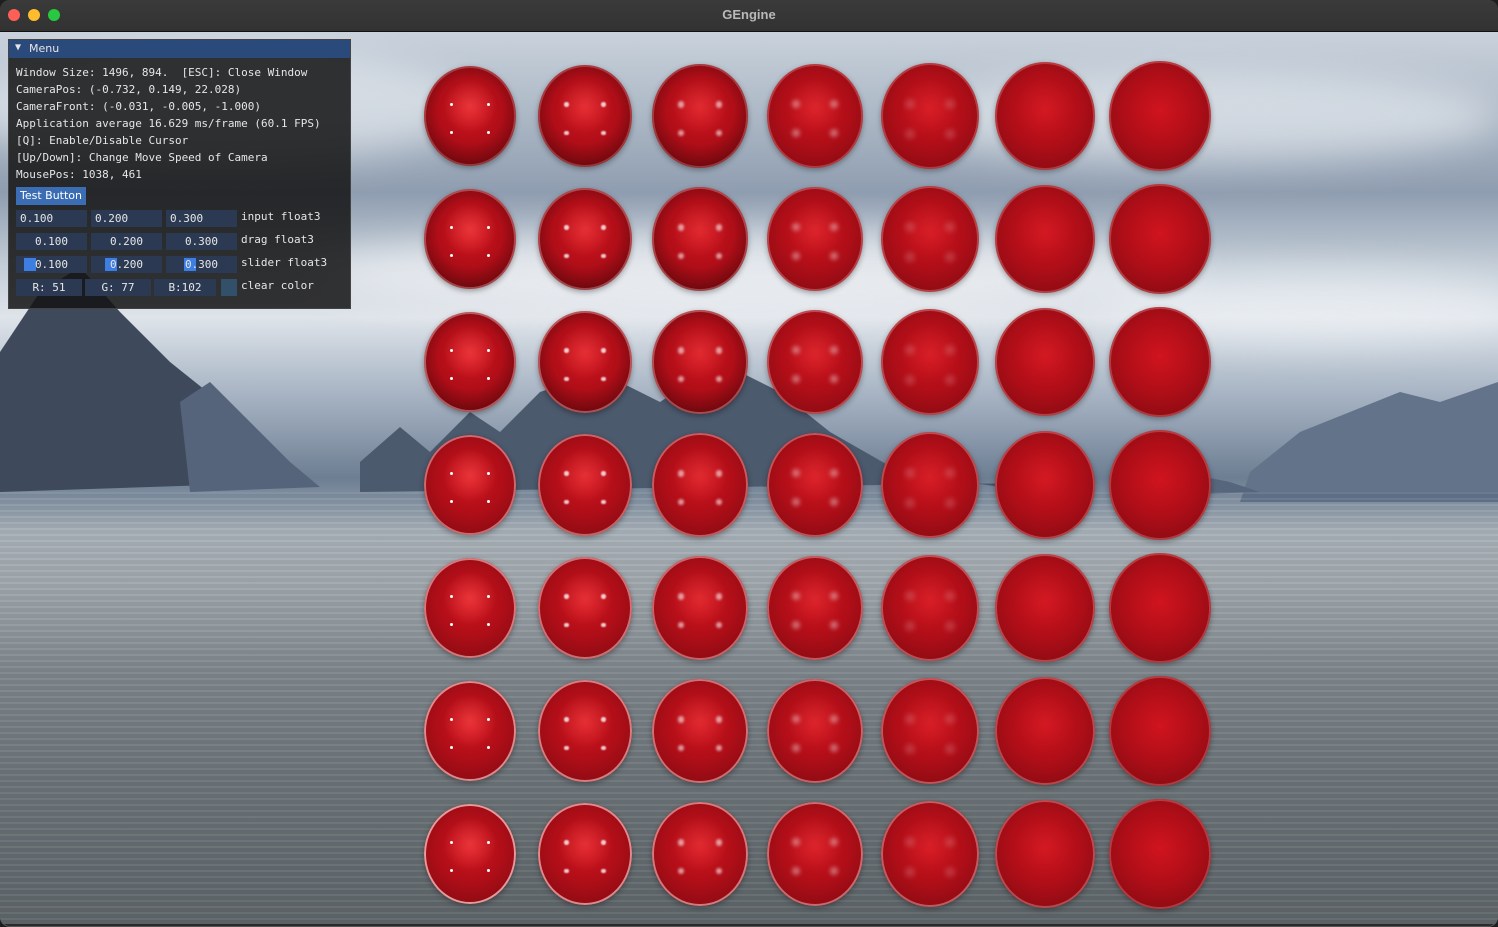 The image size is (1498, 927). What do you see at coordinates (18, 47) in the screenshot?
I see `collapse-arrow-icon: ▼` at bounding box center [18, 47].